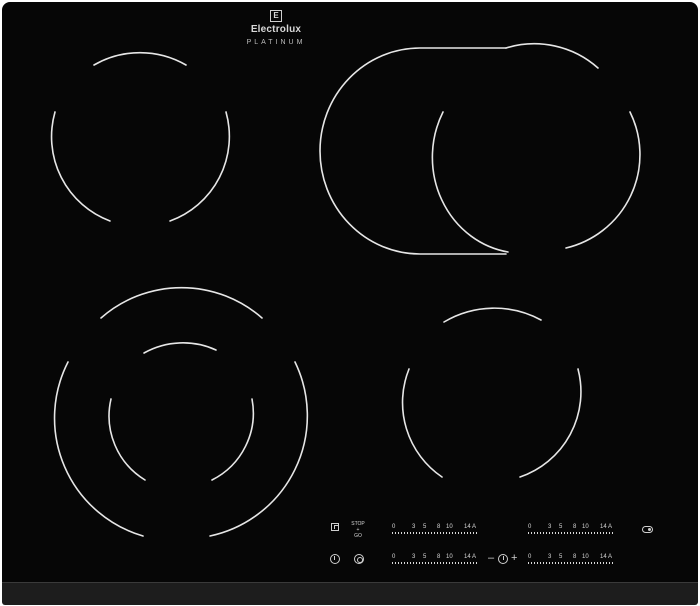 Image resolution: width=700 pixels, height=606 pixels. Describe the element at coordinates (435, 529) in the screenshot. I see `scale-top-left: 0 3 5 8 10 14 A` at that location.